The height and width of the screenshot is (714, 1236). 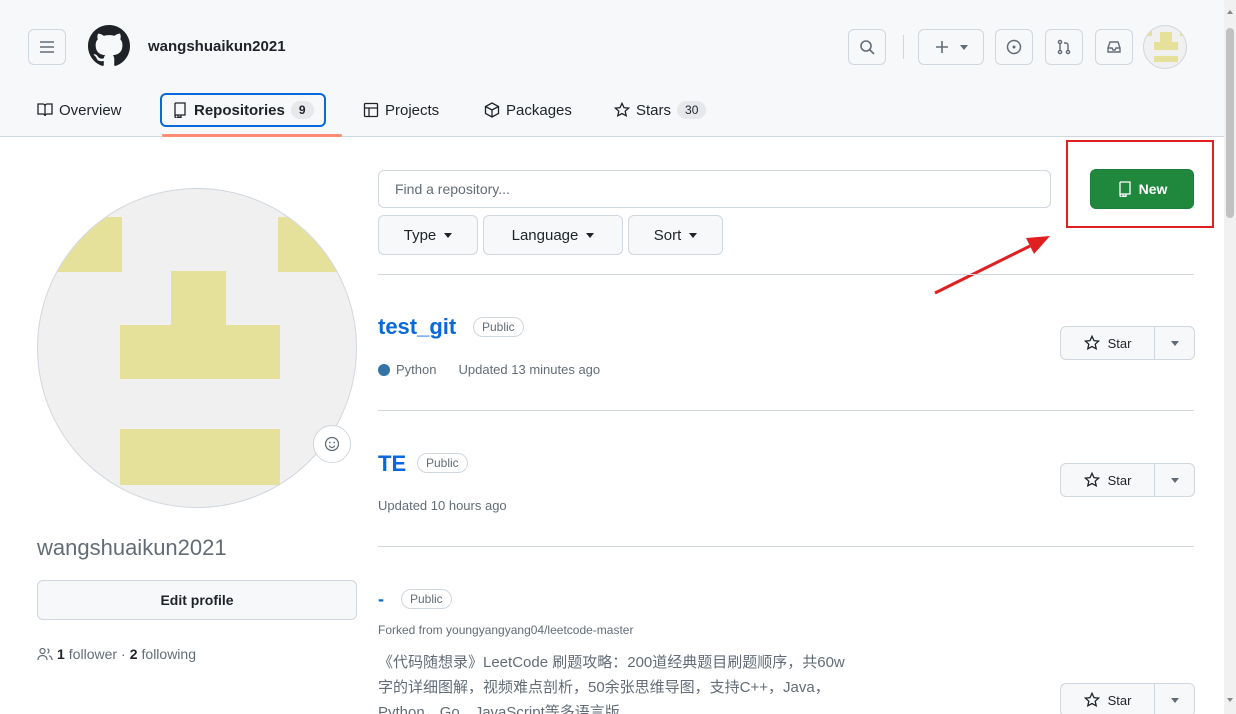 I want to click on user-avatar, so click(x=1165, y=47).